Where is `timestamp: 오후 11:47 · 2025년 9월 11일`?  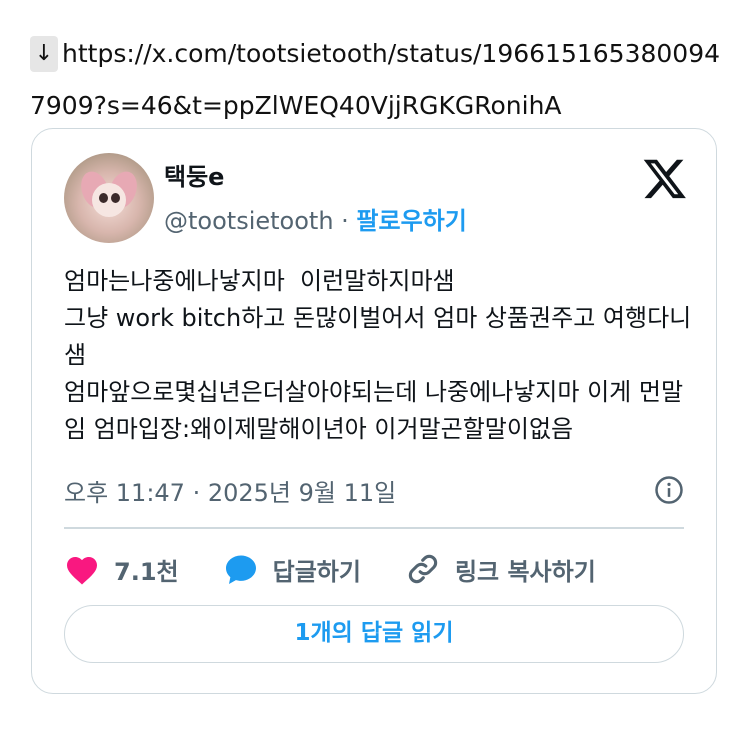 timestamp: 오후 11:47 · 2025년 9월 11일 is located at coordinates (230, 490).